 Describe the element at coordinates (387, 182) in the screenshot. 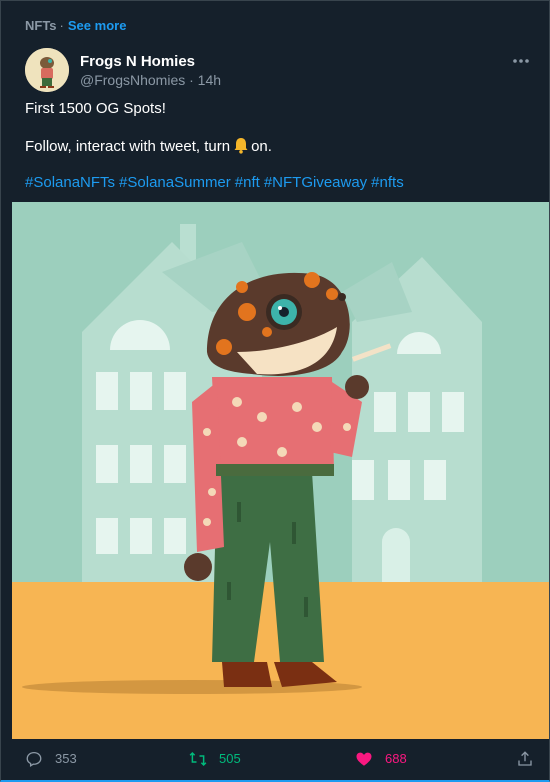

I see `hashtag-link: #nfts` at that location.